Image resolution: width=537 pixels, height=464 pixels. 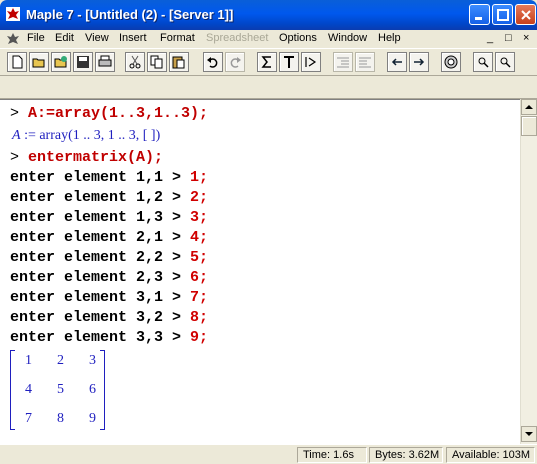 I want to click on matrix-cell: 5, so click(x=60, y=389).